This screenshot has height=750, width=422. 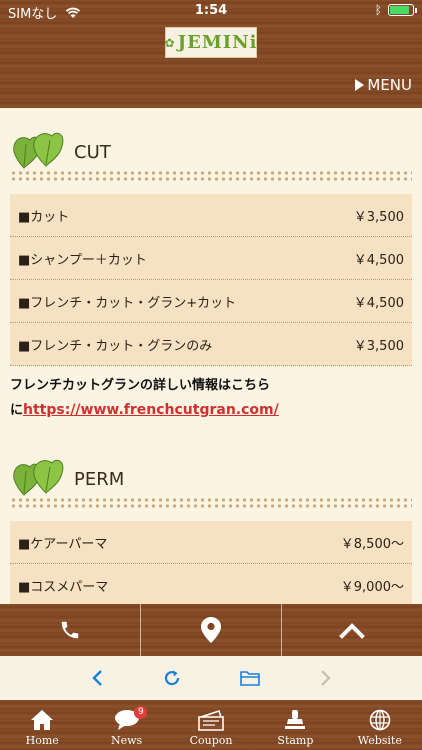 I want to click on status-right: ᛒ, so click(x=395, y=10).